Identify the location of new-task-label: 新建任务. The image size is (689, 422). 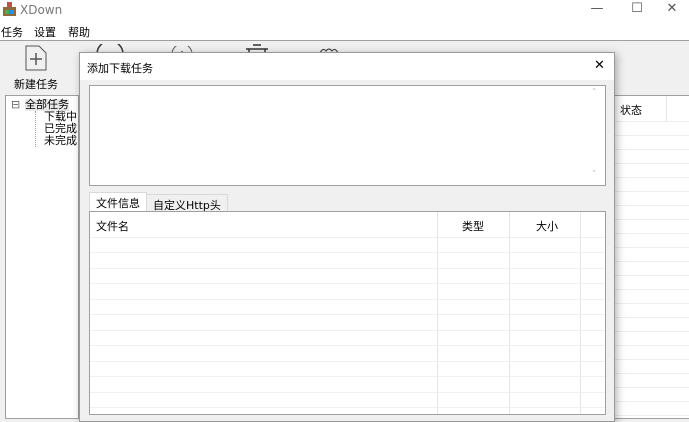
(36, 84).